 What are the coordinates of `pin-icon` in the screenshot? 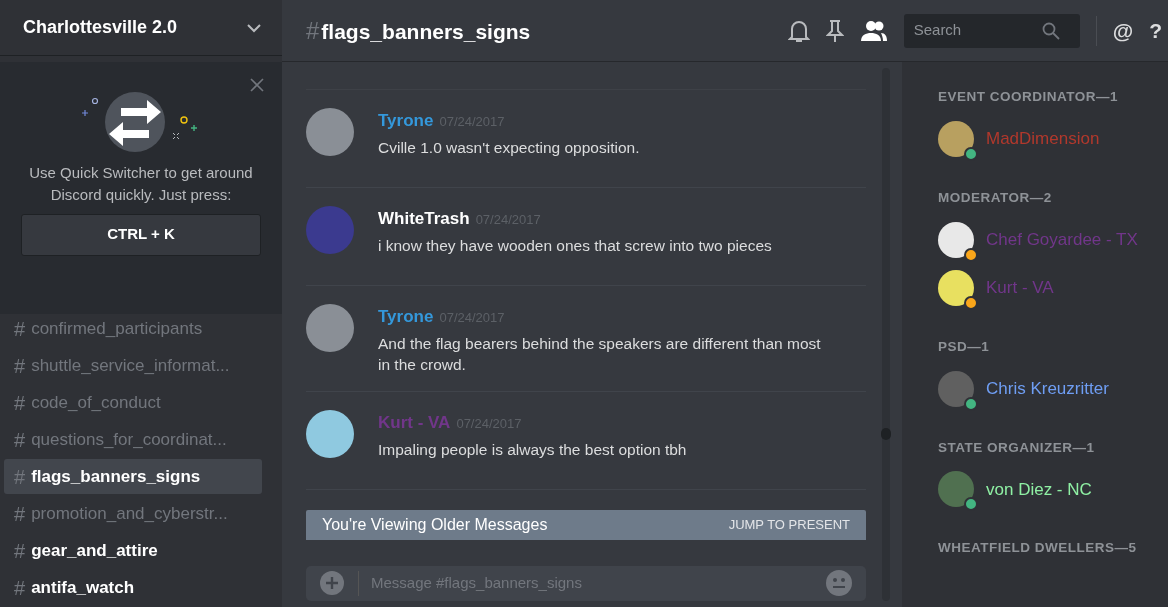 It's located at (834, 30).